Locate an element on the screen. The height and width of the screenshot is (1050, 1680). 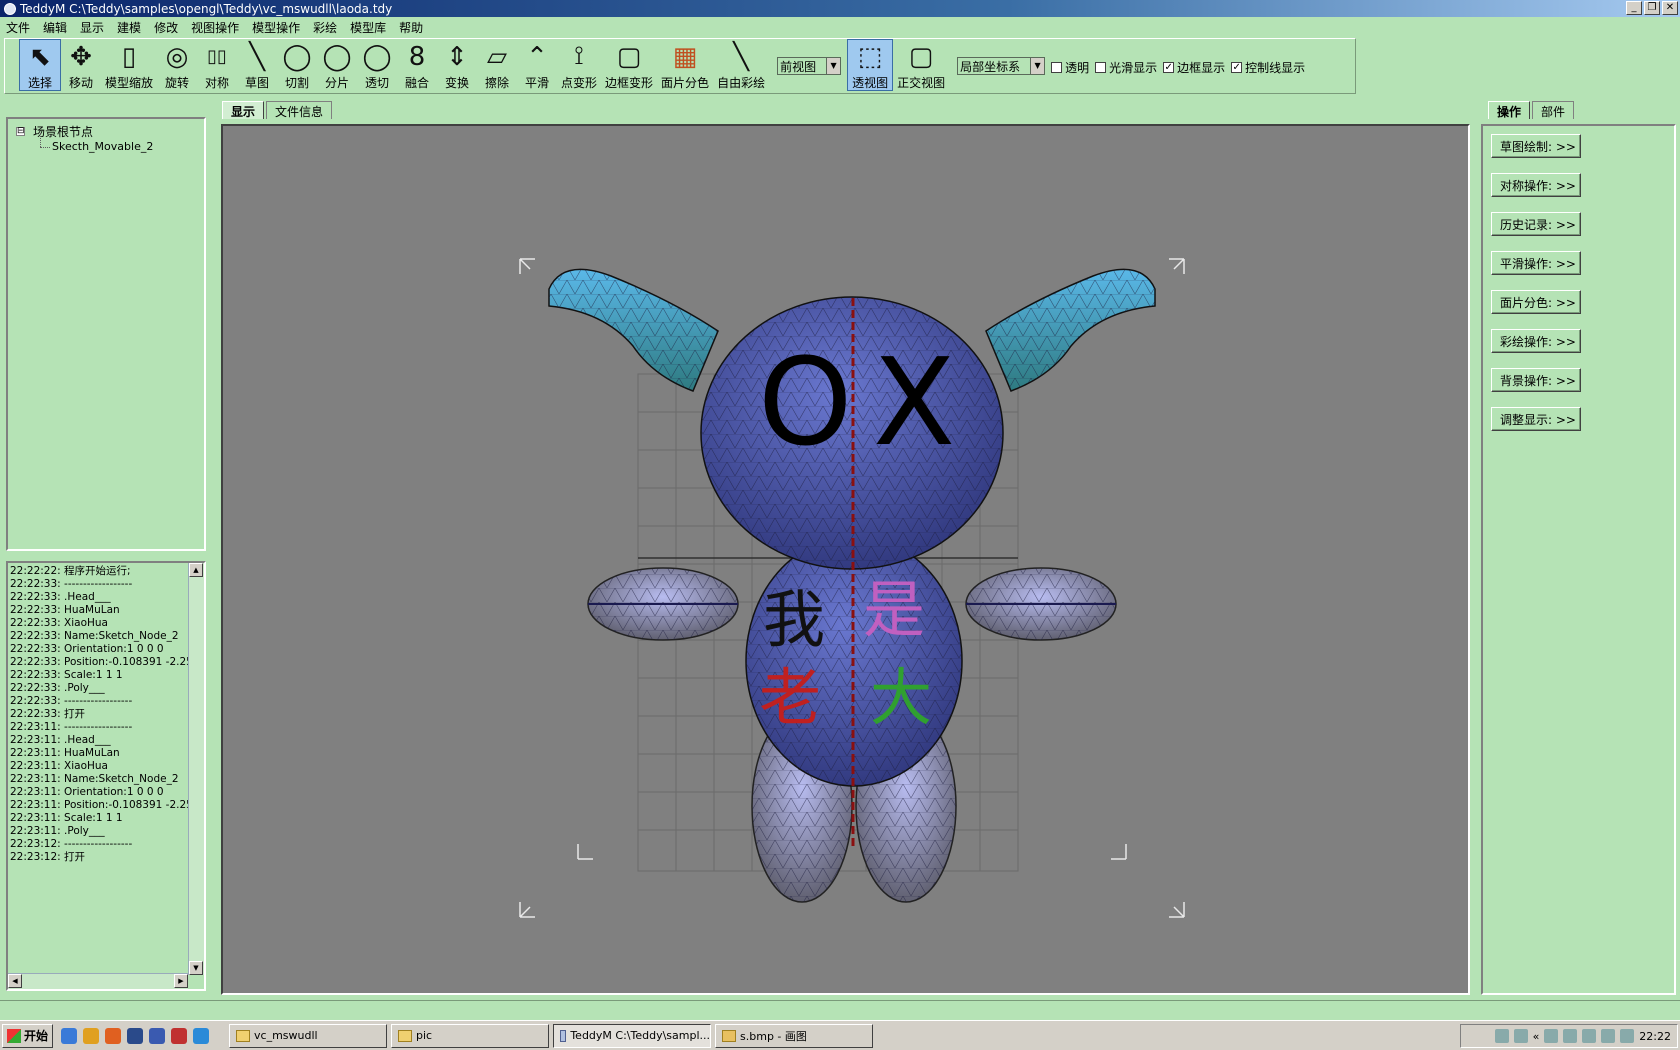
tool-label: 移动 is located at coordinates (80, 83).